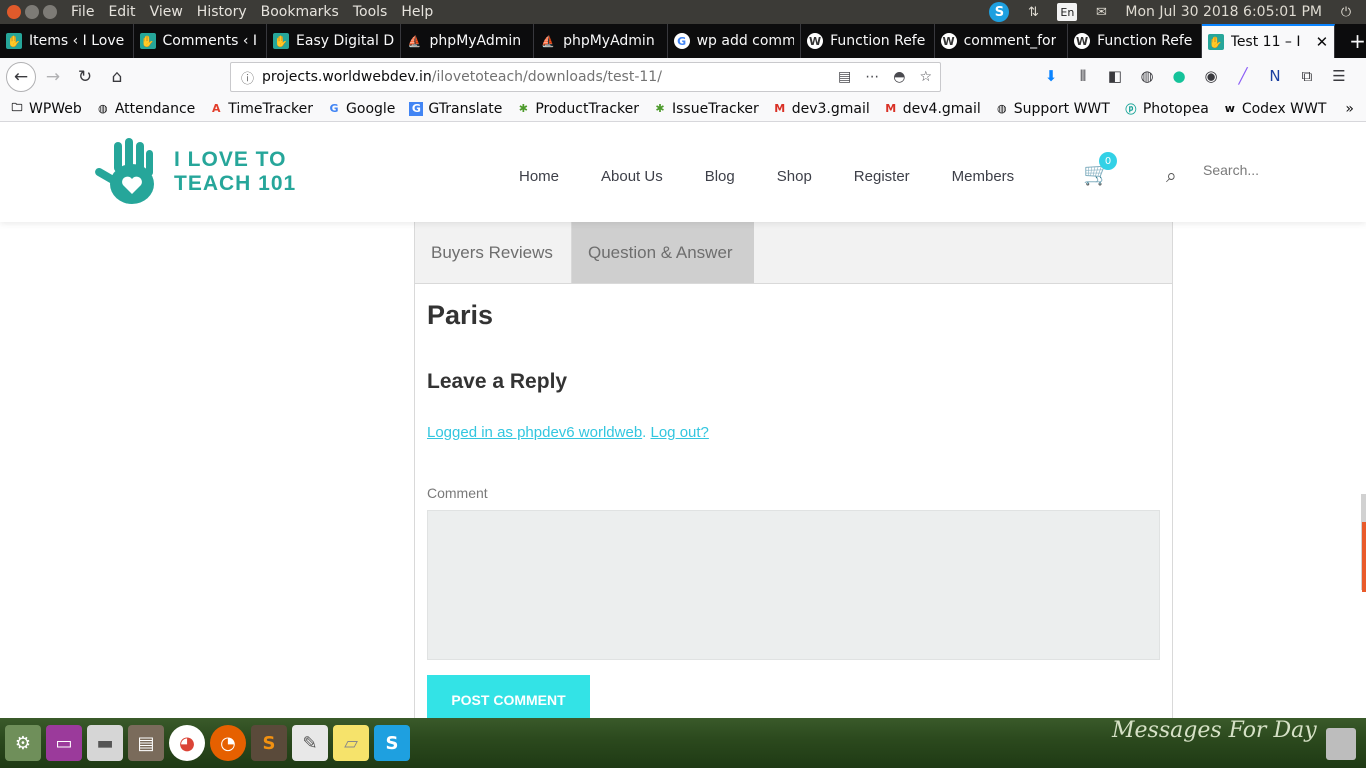 This screenshot has height=768, width=1366. I want to click on bookmark-item: A TimeTracker, so click(261, 109).